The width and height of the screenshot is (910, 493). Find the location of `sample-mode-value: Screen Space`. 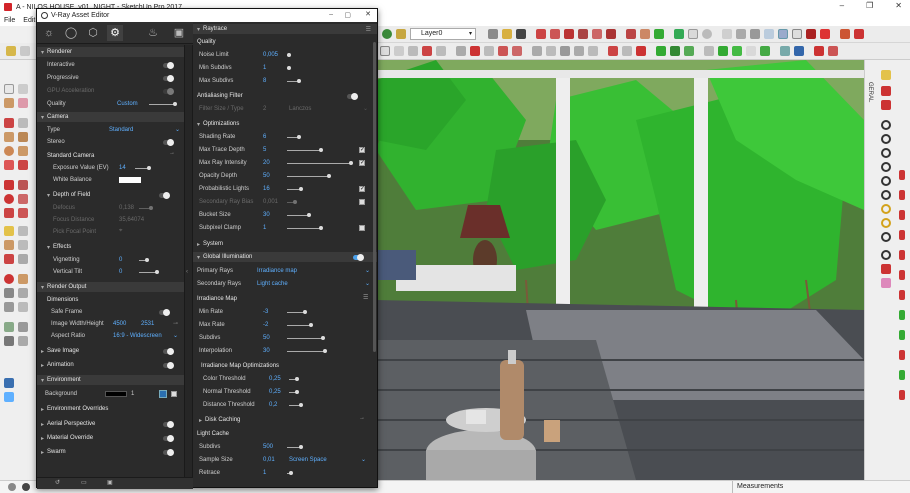

sample-mode-value: Screen Space is located at coordinates (308, 460).